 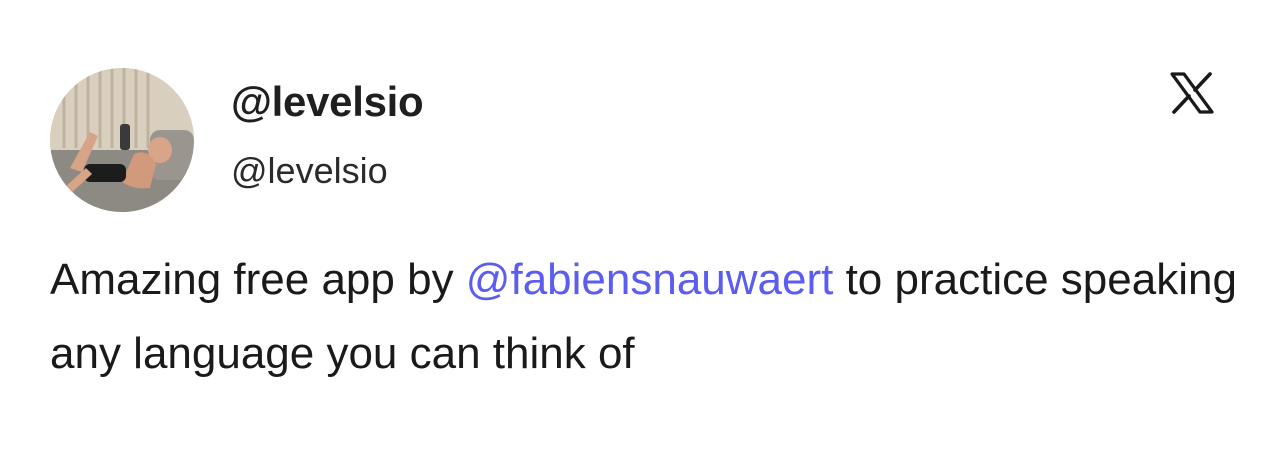 I want to click on tweet-text-start: Amazing free app by, so click(x=258, y=279).